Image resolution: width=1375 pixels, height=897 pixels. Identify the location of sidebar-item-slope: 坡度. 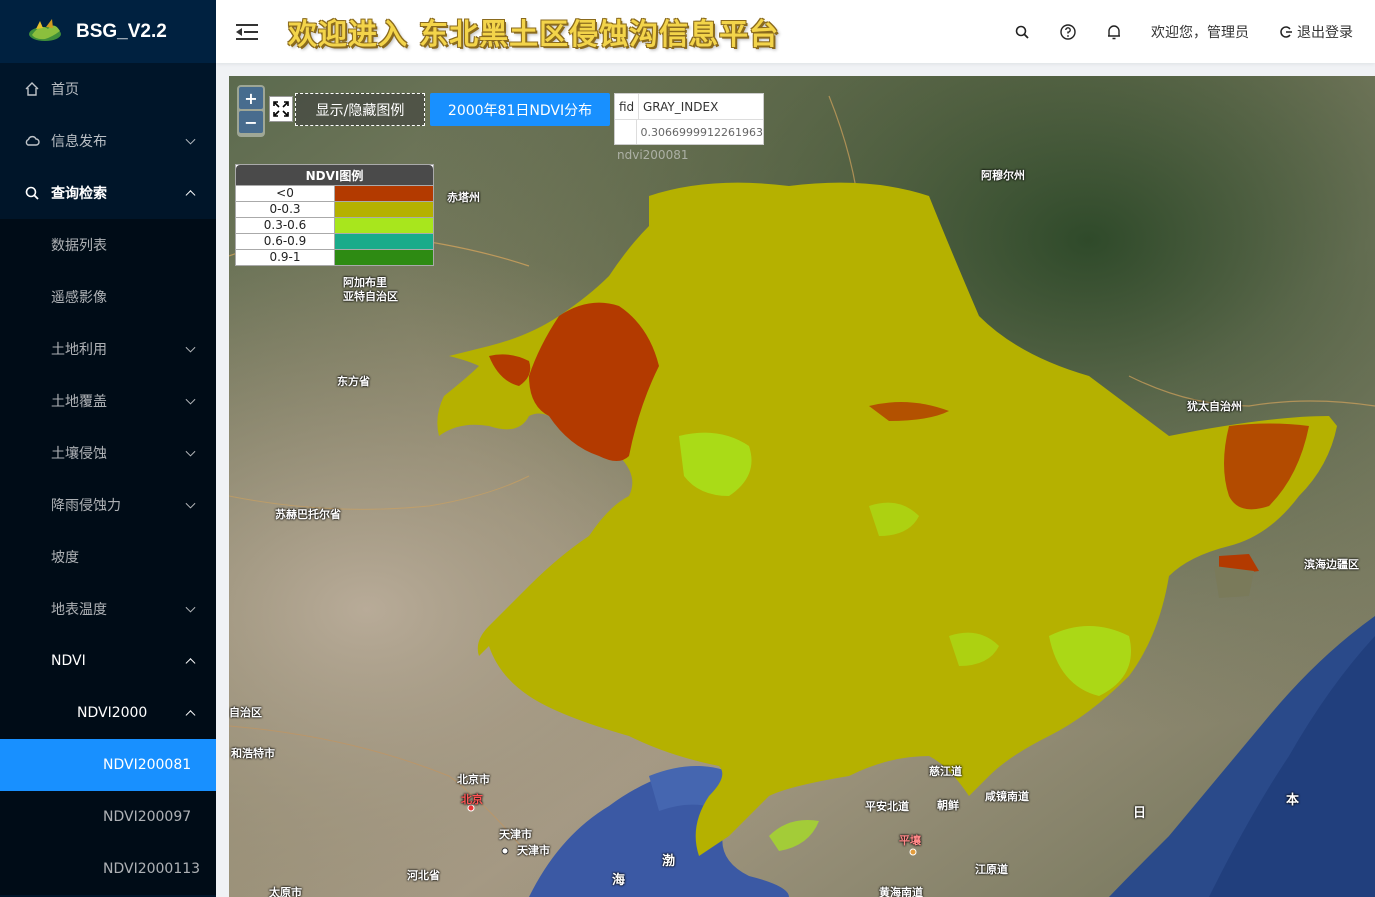
(108, 557).